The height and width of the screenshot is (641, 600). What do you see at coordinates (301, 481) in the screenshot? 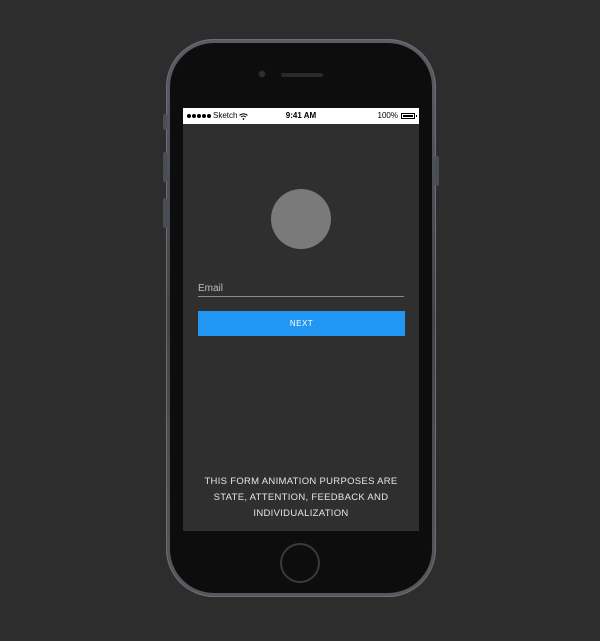
I see `info-line-1: THIS FORM ANIMATION PURPOSES ARE` at bounding box center [301, 481].